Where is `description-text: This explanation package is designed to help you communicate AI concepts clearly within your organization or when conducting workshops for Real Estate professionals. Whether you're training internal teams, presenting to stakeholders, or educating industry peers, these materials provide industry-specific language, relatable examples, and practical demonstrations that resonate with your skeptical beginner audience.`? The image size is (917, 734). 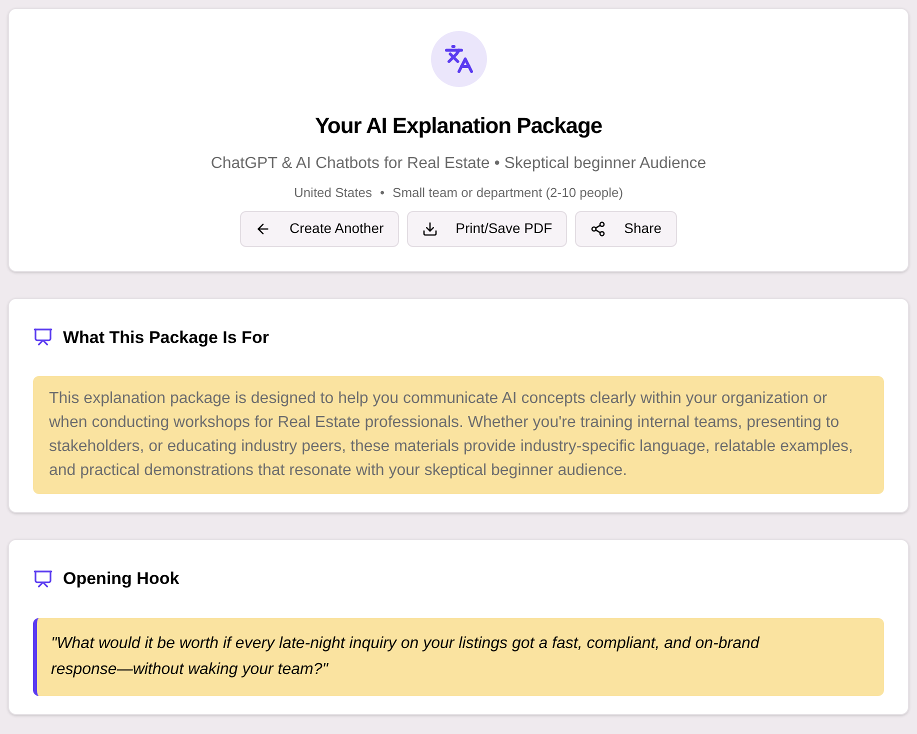
description-text: This explanation package is designed to help you communicate AI concepts clearly within your organization or when conducting workshops for Real Estate professionals. Whether you're training internal teams, presenting to stakeholders, or educating industry peers, these materials provide industry-specific language, relatable examples, and practical demonstrations that resonate with your skeptical beginner audience. is located at coordinates (451, 435).